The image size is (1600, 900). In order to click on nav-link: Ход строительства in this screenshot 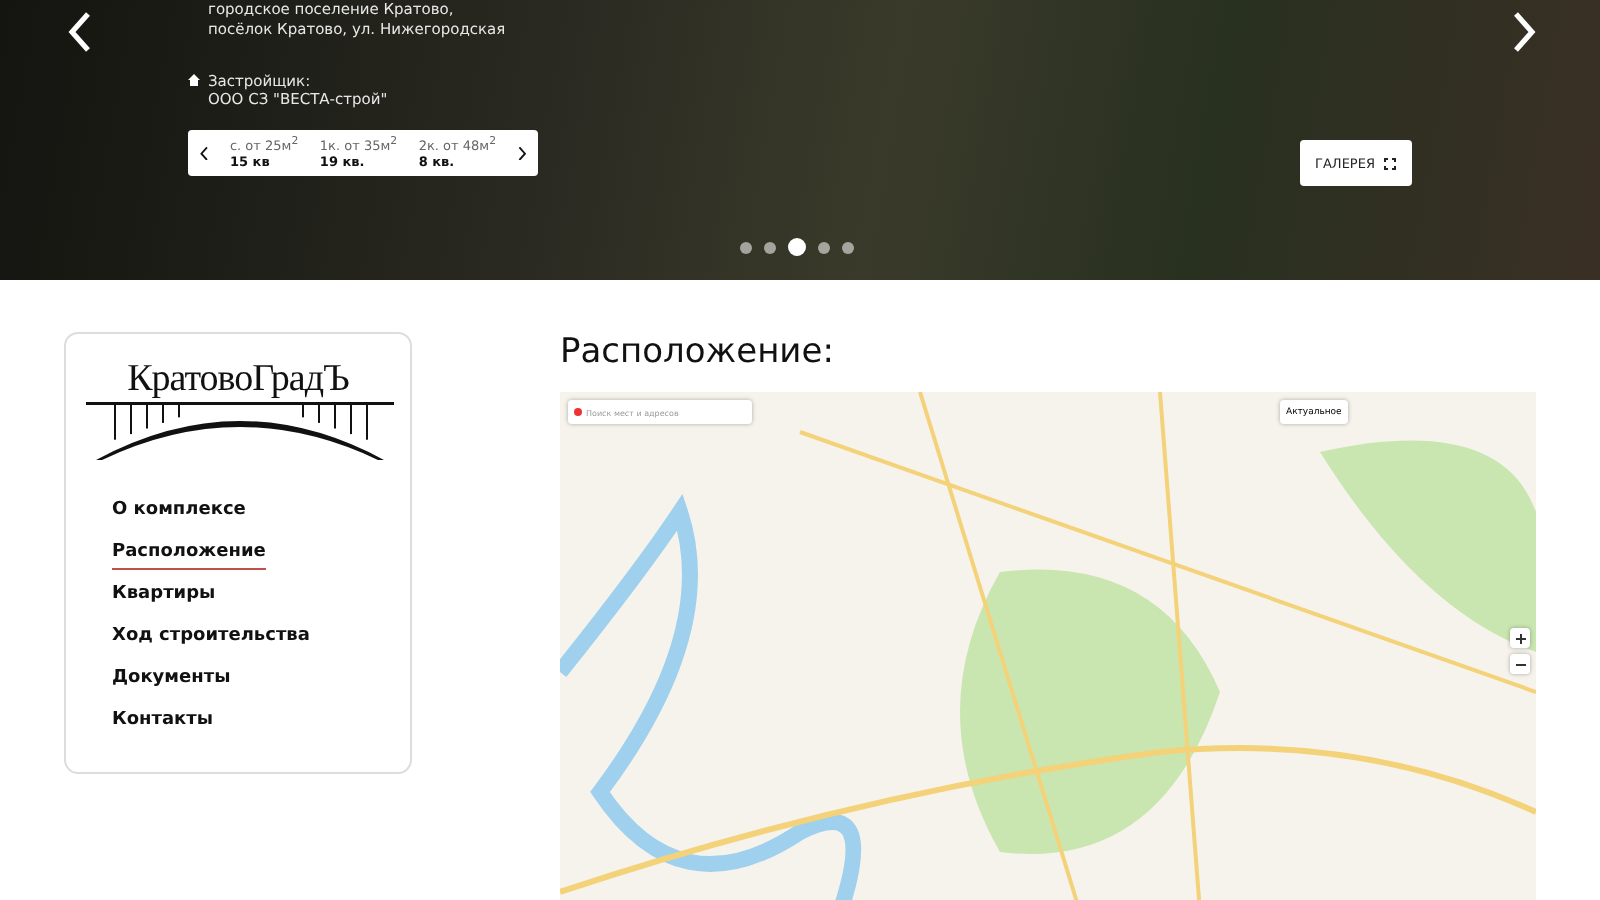, I will do `click(211, 639)`.